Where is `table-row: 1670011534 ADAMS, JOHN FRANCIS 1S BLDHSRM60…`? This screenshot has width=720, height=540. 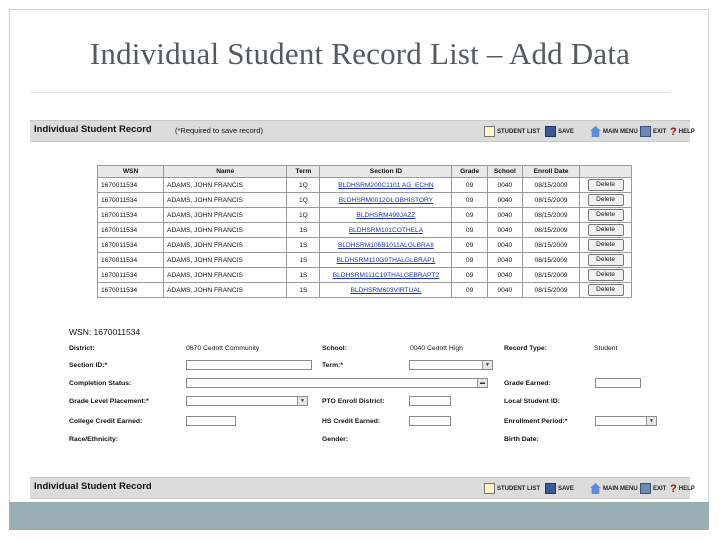
table-row: 1670011534 ADAMS, JOHN FRANCIS 1S BLDHSRM60… is located at coordinates (364, 290).